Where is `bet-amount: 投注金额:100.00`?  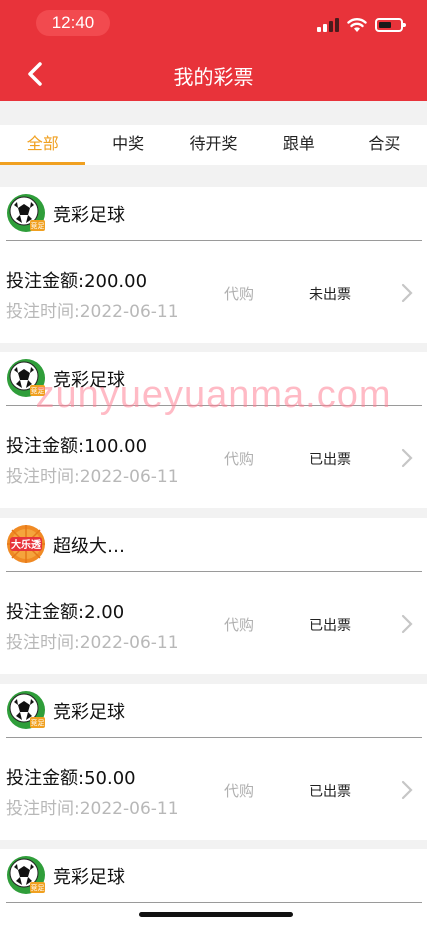 bet-amount: 投注金额:100.00 is located at coordinates (77, 446).